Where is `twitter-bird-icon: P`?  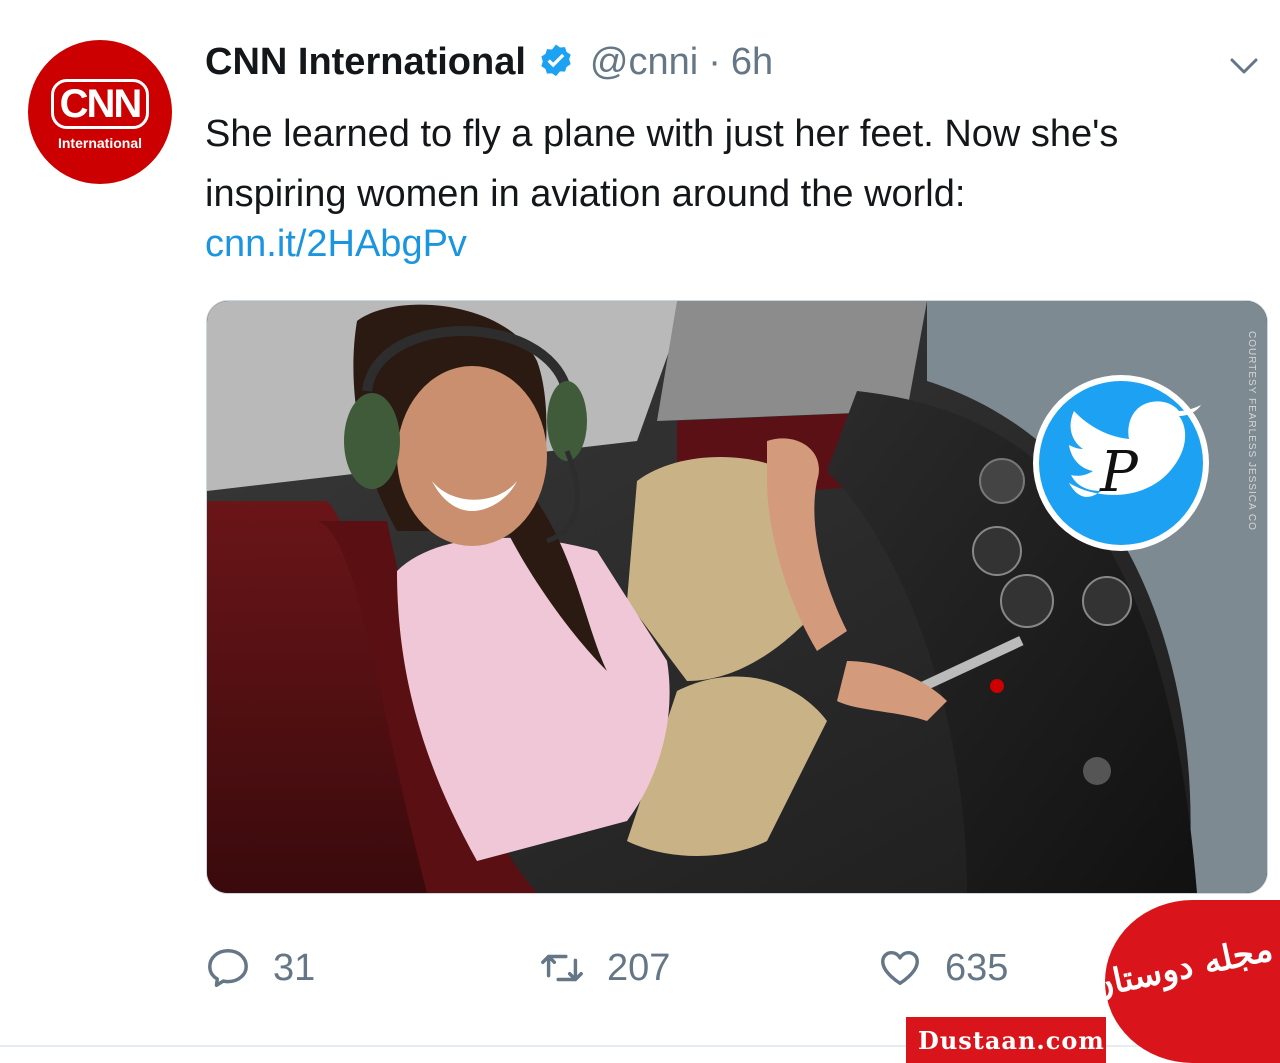 twitter-bird-icon: P is located at coordinates (1121, 463).